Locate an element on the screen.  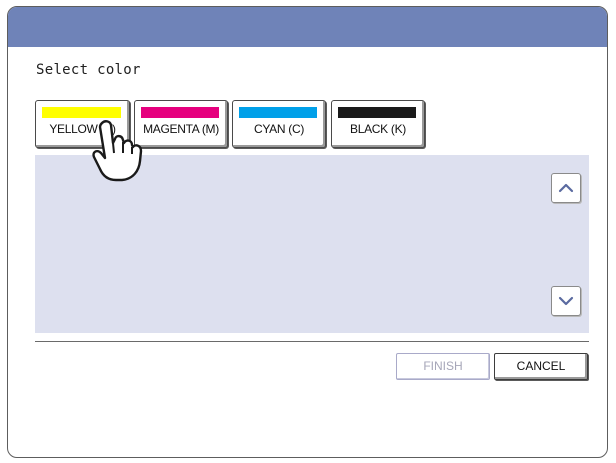
chevron-up-icon is located at coordinates (566, 188).